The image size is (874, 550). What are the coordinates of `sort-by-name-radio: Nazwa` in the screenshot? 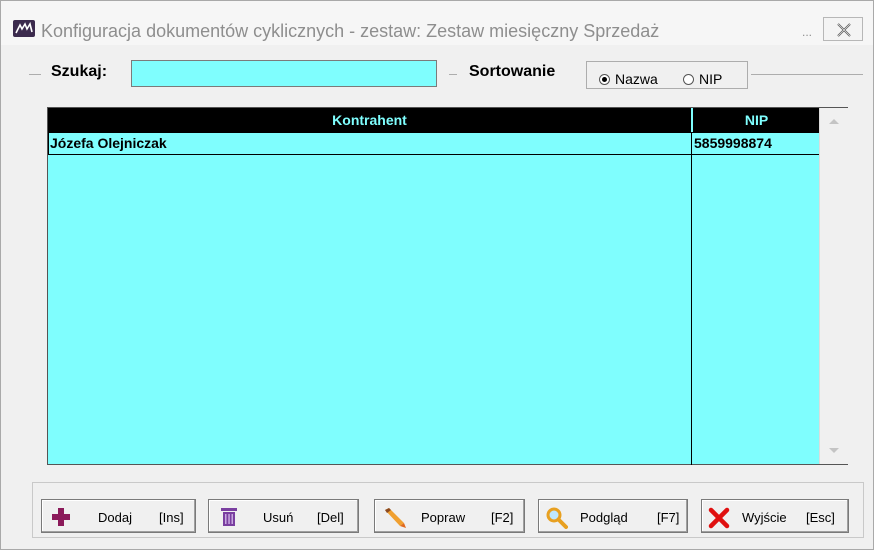 It's located at (628, 79).